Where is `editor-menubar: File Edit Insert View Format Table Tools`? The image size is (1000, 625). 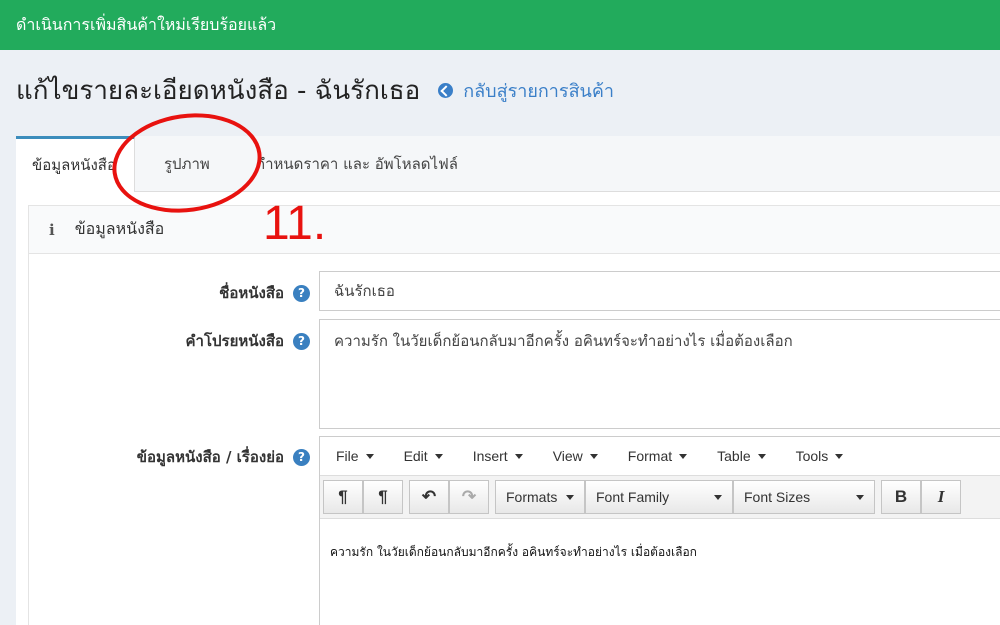
editor-menubar: File Edit Insert View Format Table Tools is located at coordinates (660, 456).